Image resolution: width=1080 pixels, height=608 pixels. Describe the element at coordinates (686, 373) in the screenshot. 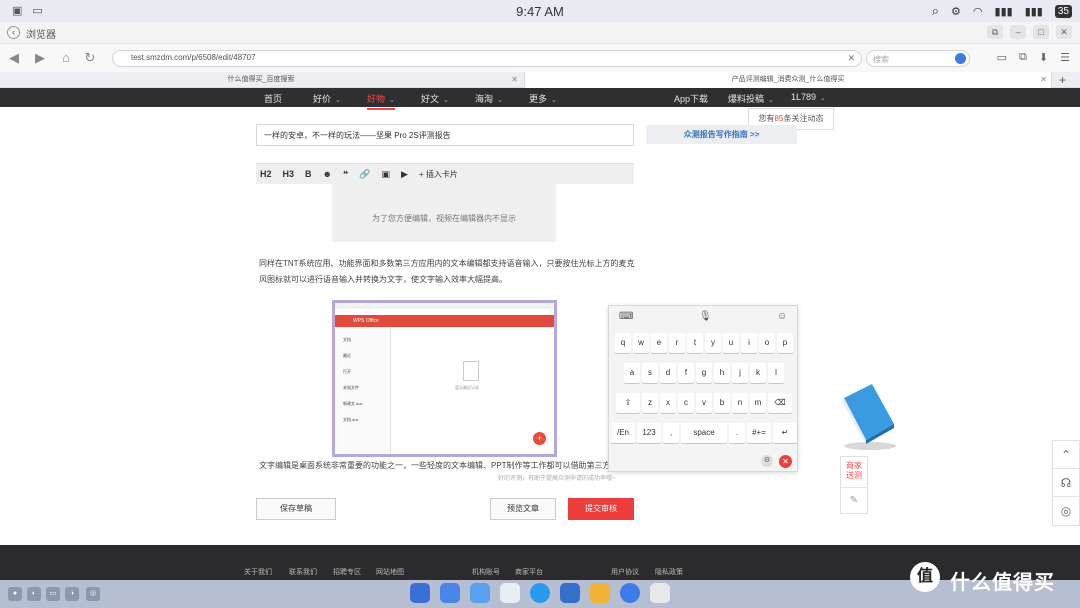

I see `key: f` at that location.